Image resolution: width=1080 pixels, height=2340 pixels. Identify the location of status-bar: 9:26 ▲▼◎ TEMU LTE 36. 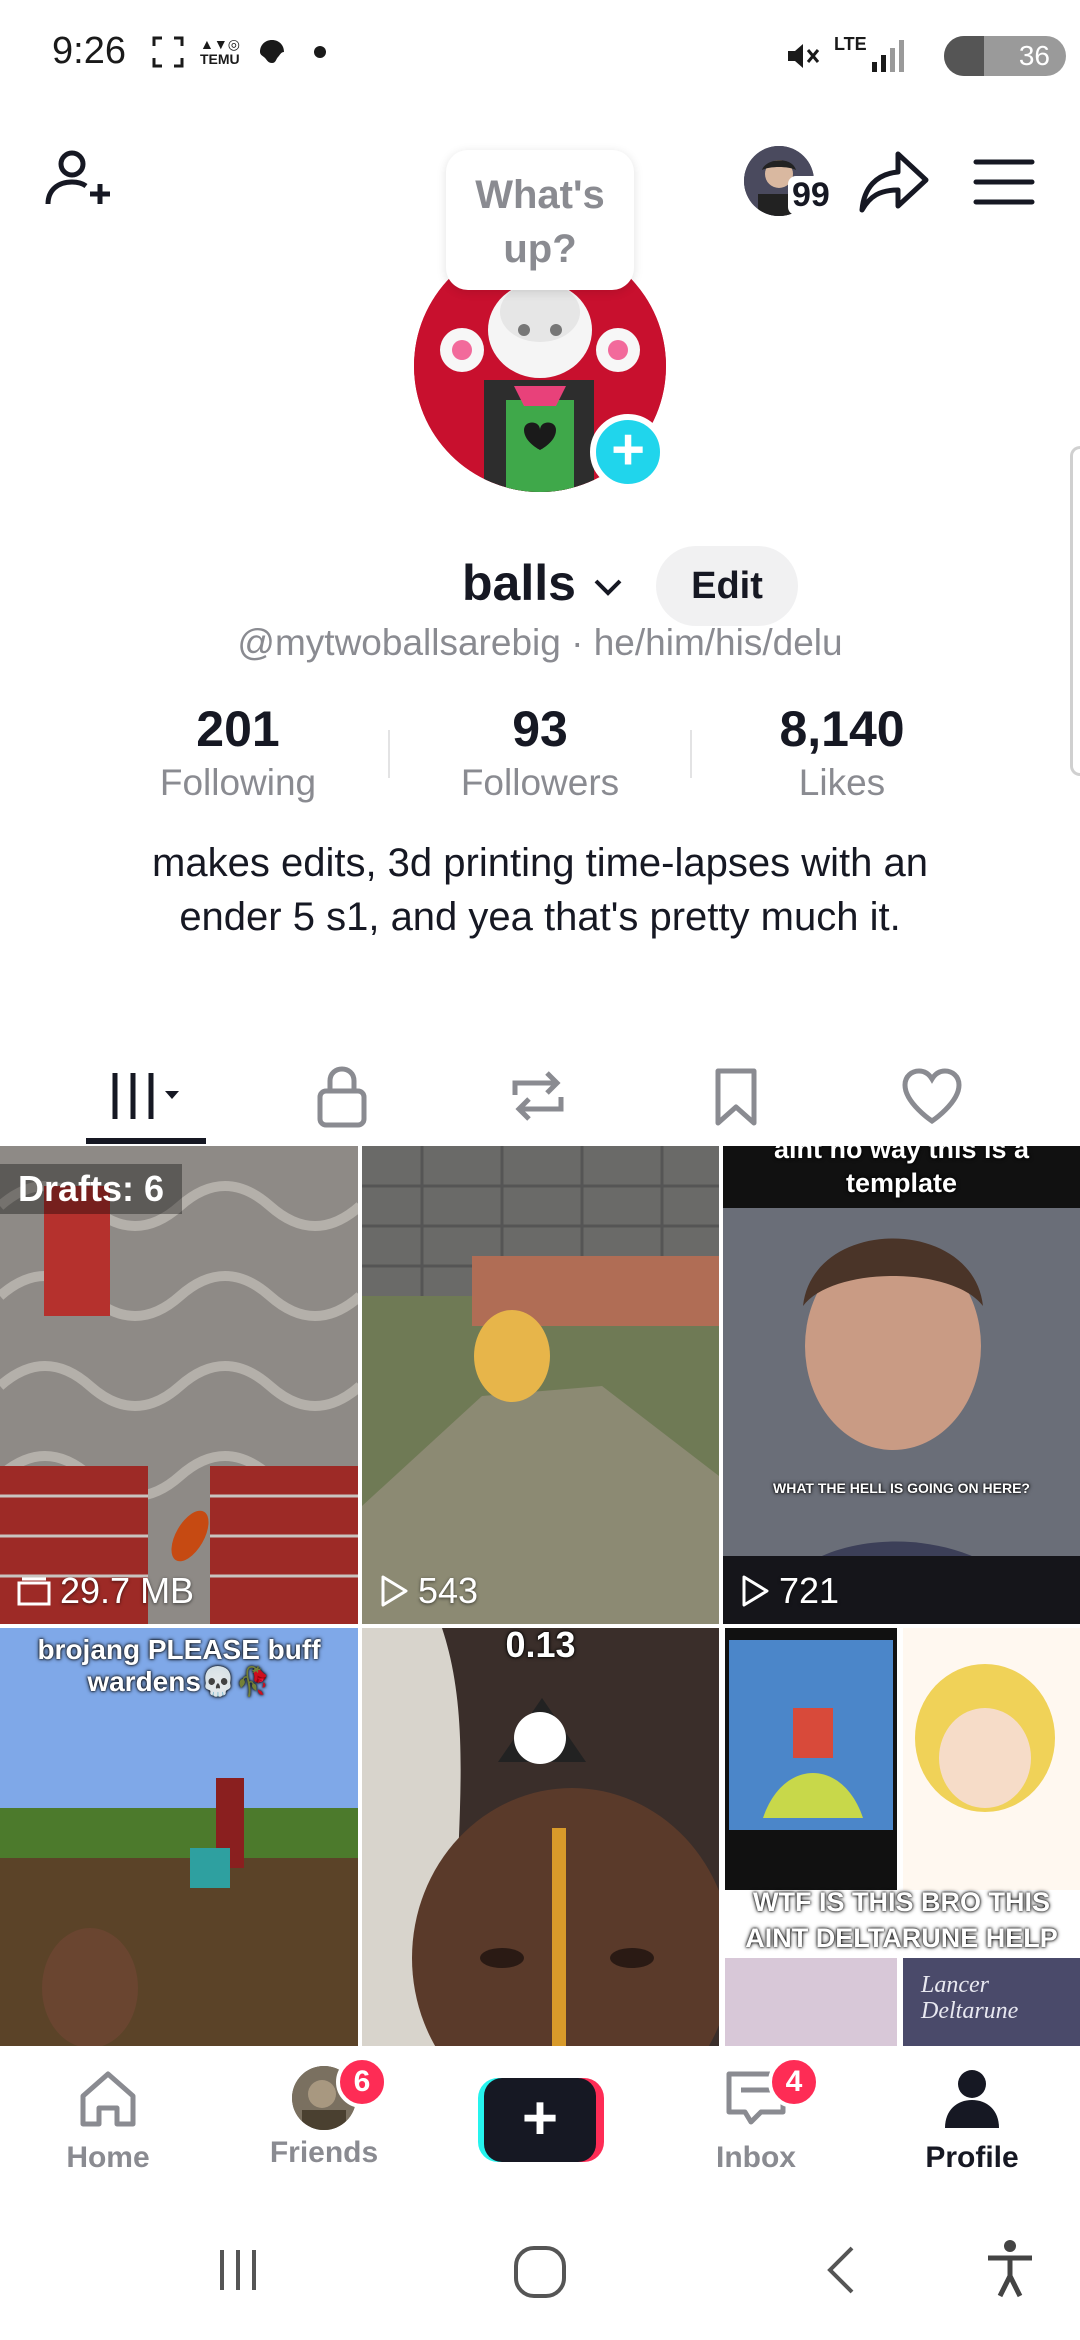
(540, 55).